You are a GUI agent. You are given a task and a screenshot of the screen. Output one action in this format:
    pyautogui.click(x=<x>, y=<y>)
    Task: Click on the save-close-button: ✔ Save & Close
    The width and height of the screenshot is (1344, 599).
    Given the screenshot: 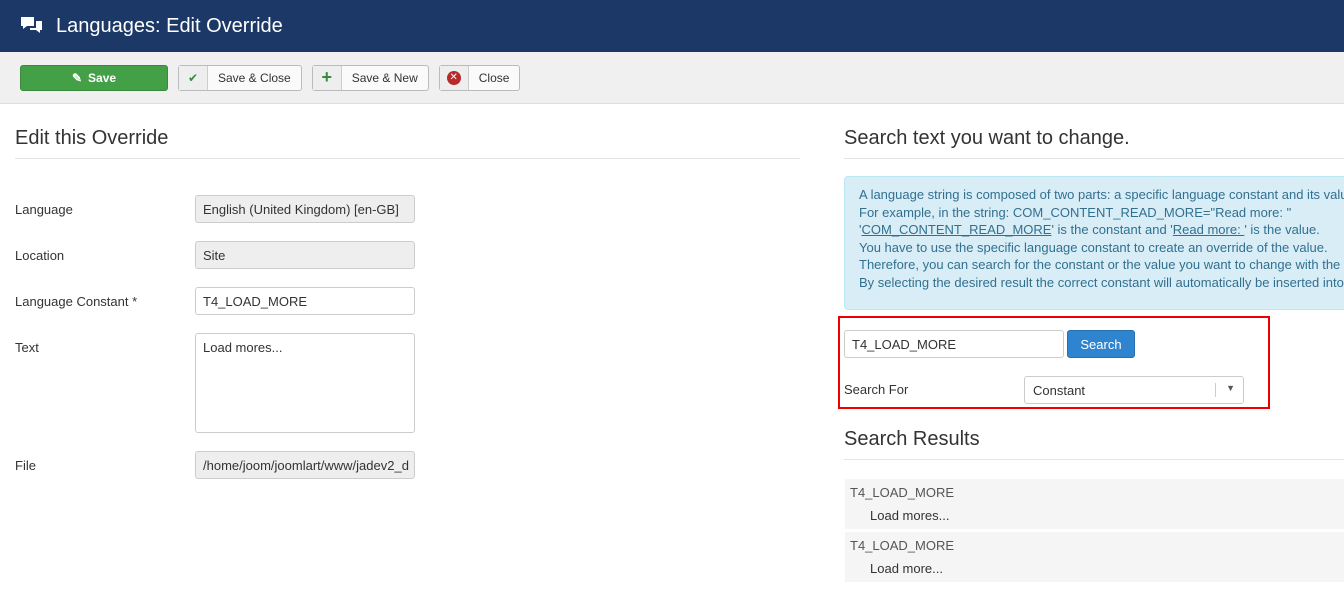 What is the action you would take?
    pyautogui.click(x=240, y=77)
    